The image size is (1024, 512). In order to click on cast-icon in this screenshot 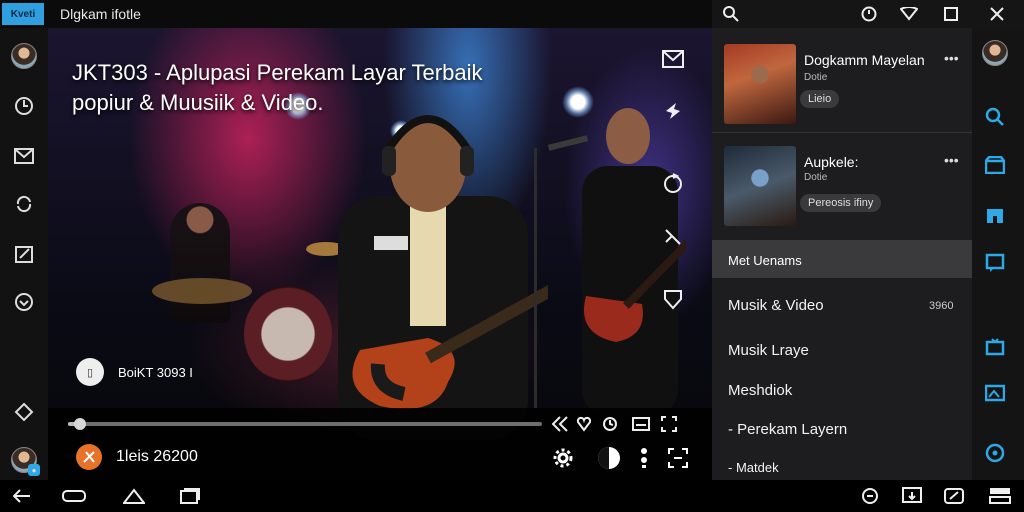, I will do `click(560, 424)`.